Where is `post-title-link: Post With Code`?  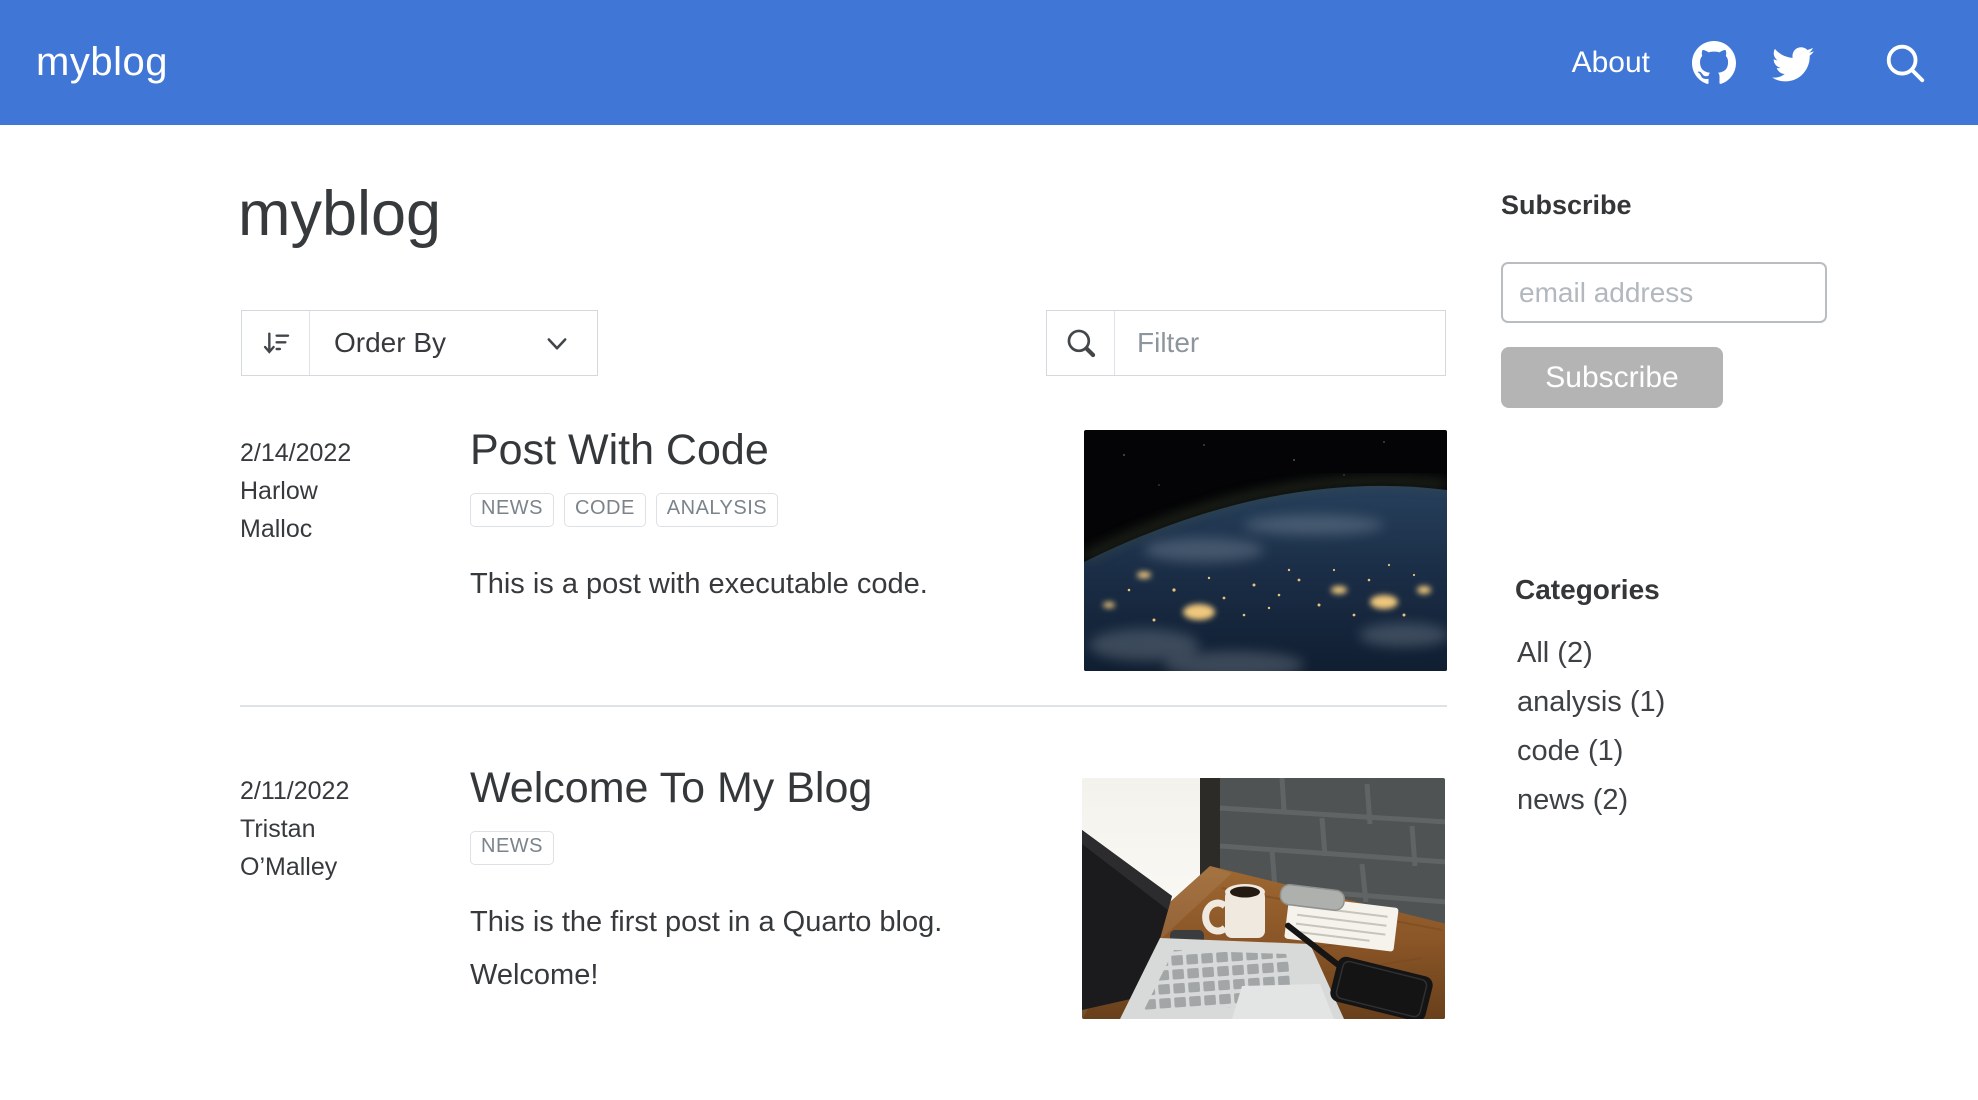
post-title-link: Post With Code is located at coordinates (753, 451).